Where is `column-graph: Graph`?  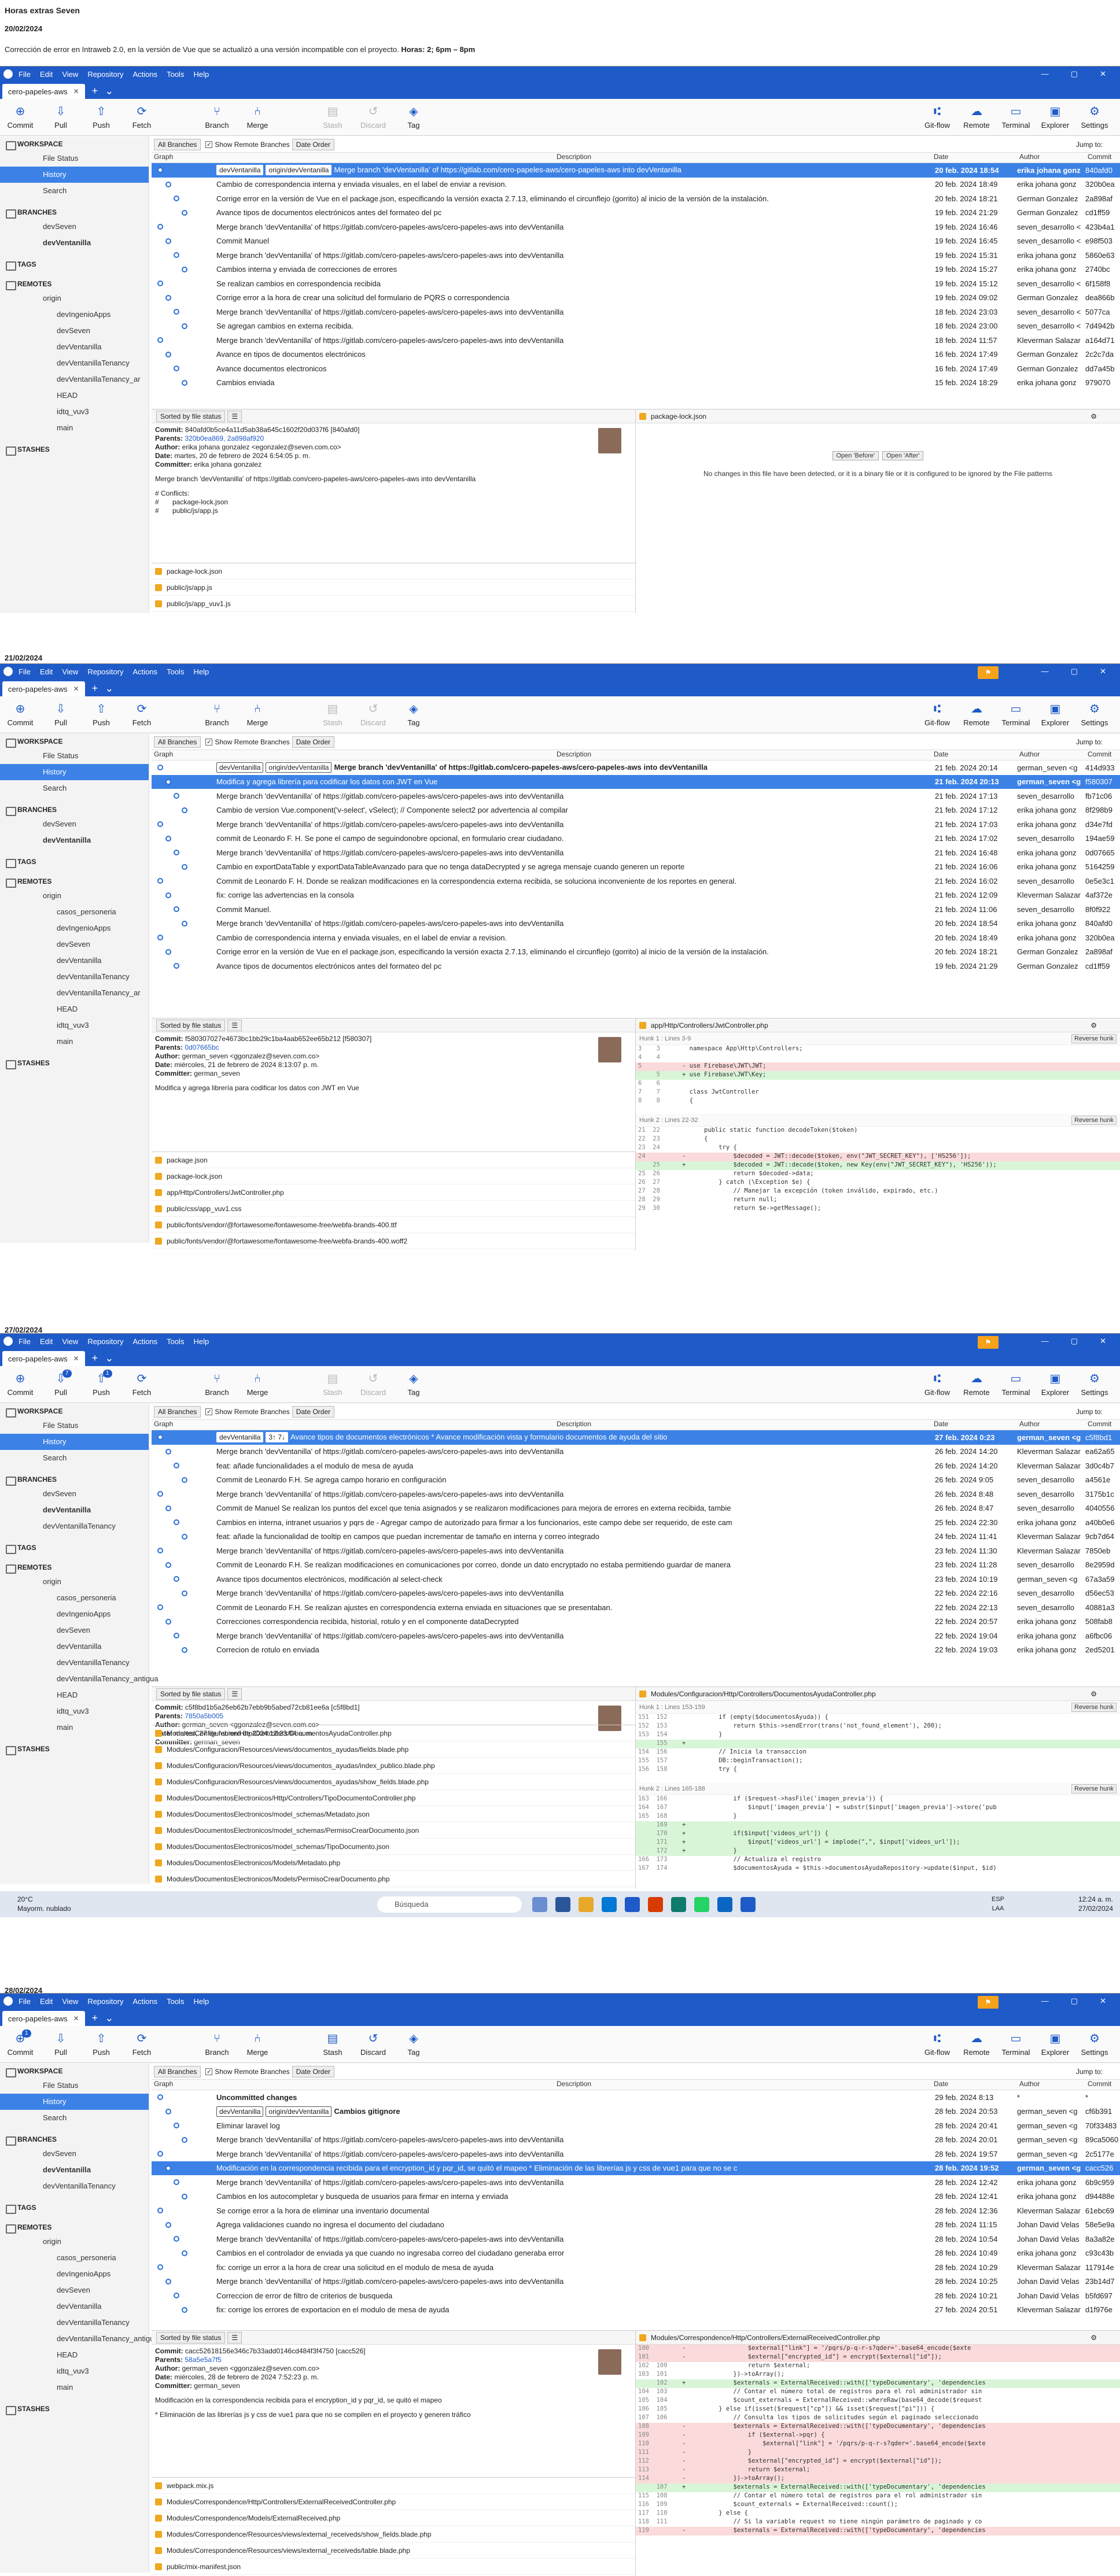
column-graph: Graph is located at coordinates (183, 2085).